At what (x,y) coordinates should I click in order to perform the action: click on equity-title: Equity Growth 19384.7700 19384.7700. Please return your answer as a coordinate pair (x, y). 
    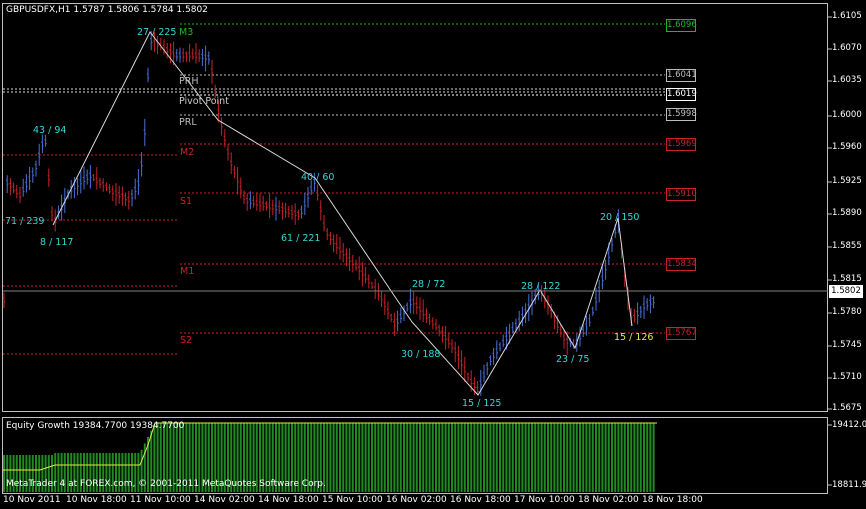
    Looking at the image, I should click on (95, 426).